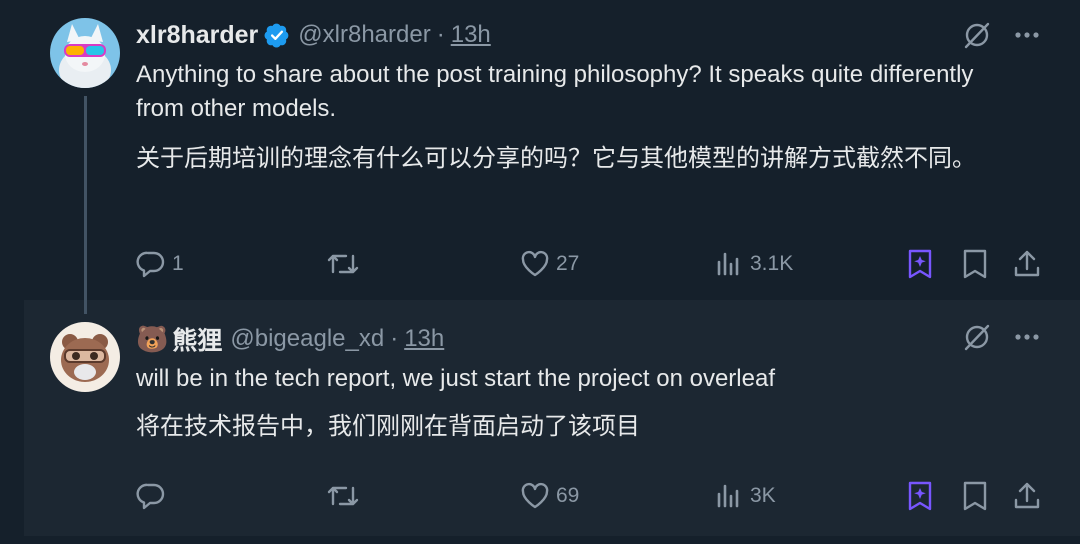 The width and height of the screenshot is (1080, 544). I want to click on avatar-xlr8harder, so click(85, 53).